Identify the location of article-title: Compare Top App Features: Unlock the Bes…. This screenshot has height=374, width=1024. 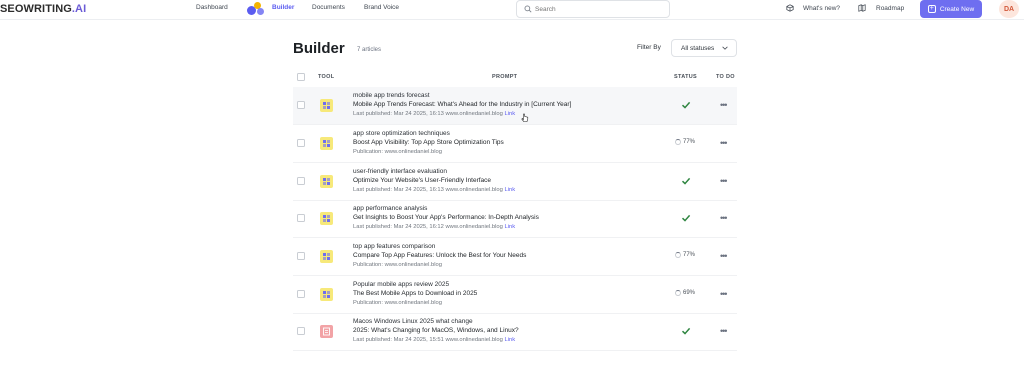
(439, 255).